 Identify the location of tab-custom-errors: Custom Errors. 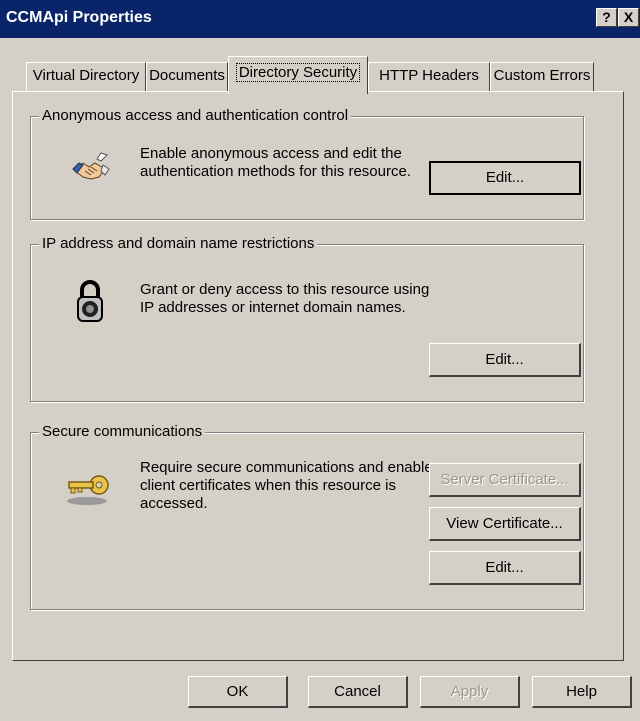
(542, 77).